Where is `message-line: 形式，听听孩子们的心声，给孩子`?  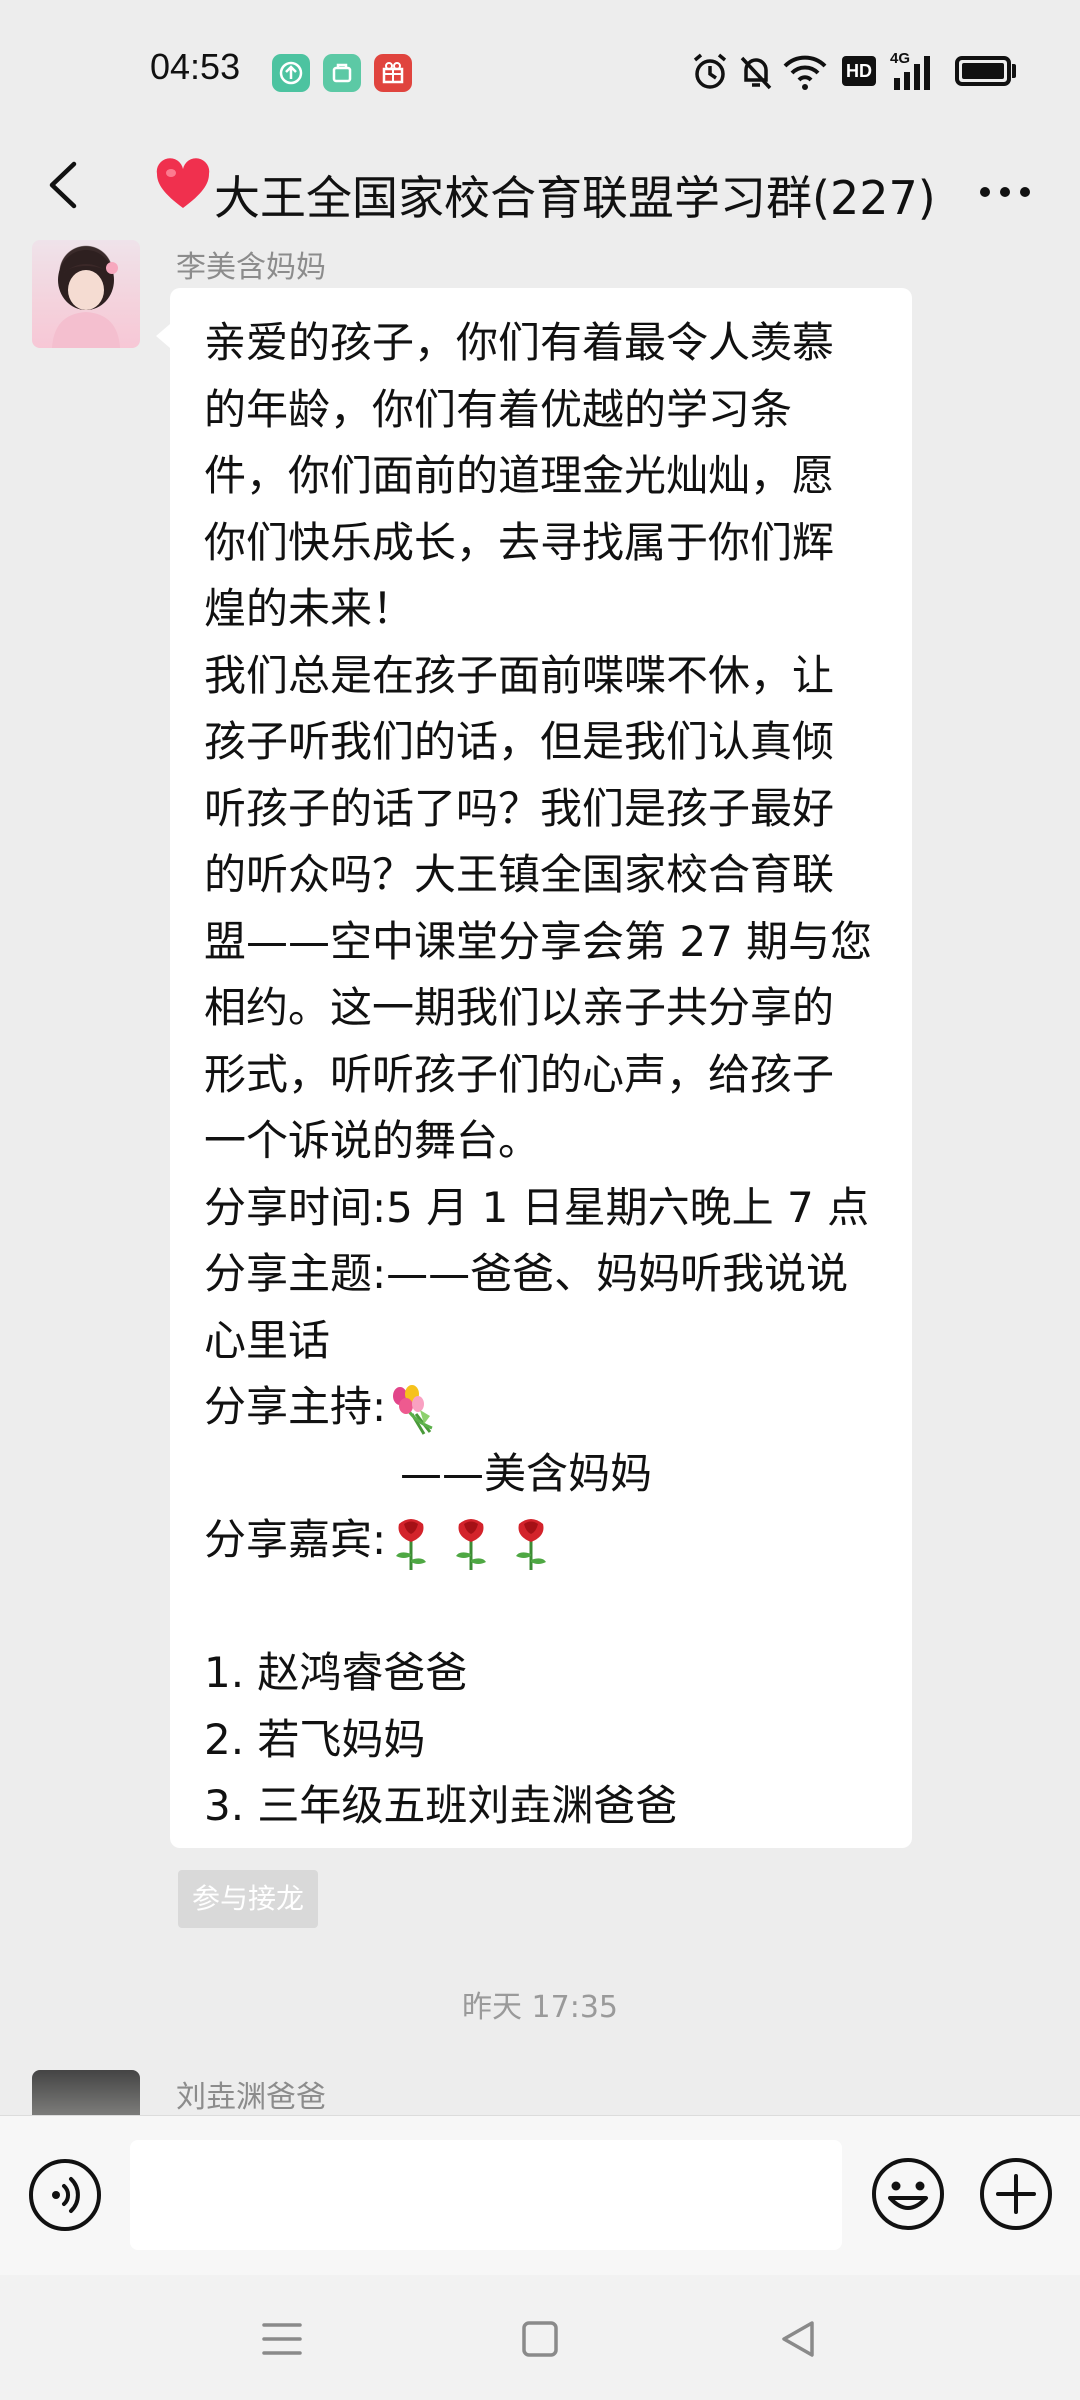
message-line: 形式，听听孩子们的心声，给孩子 is located at coordinates (519, 1074).